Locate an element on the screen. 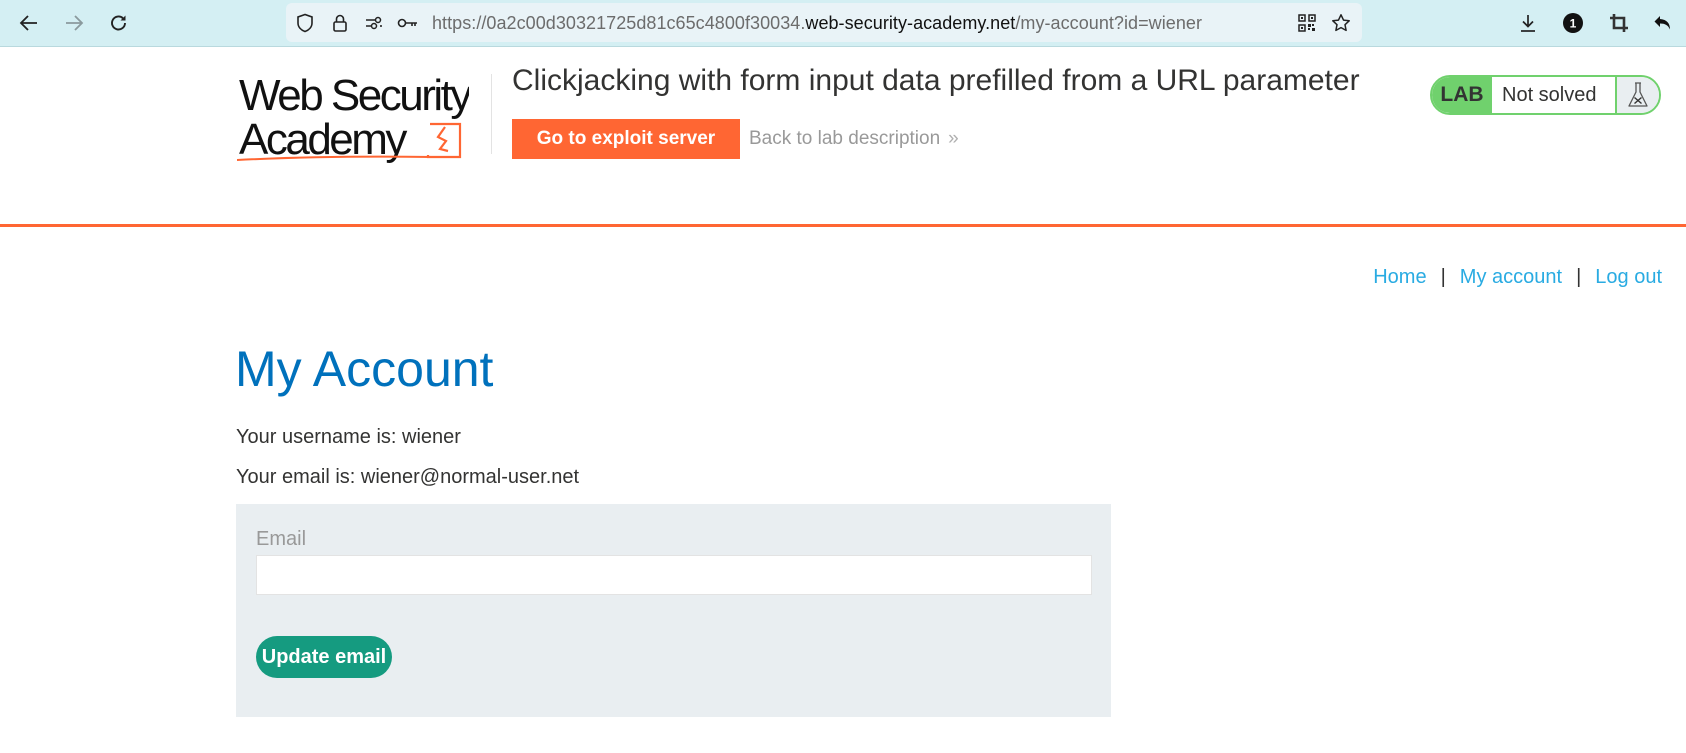 The width and height of the screenshot is (1686, 753). extension-badge-icon: 1 is located at coordinates (1573, 23).